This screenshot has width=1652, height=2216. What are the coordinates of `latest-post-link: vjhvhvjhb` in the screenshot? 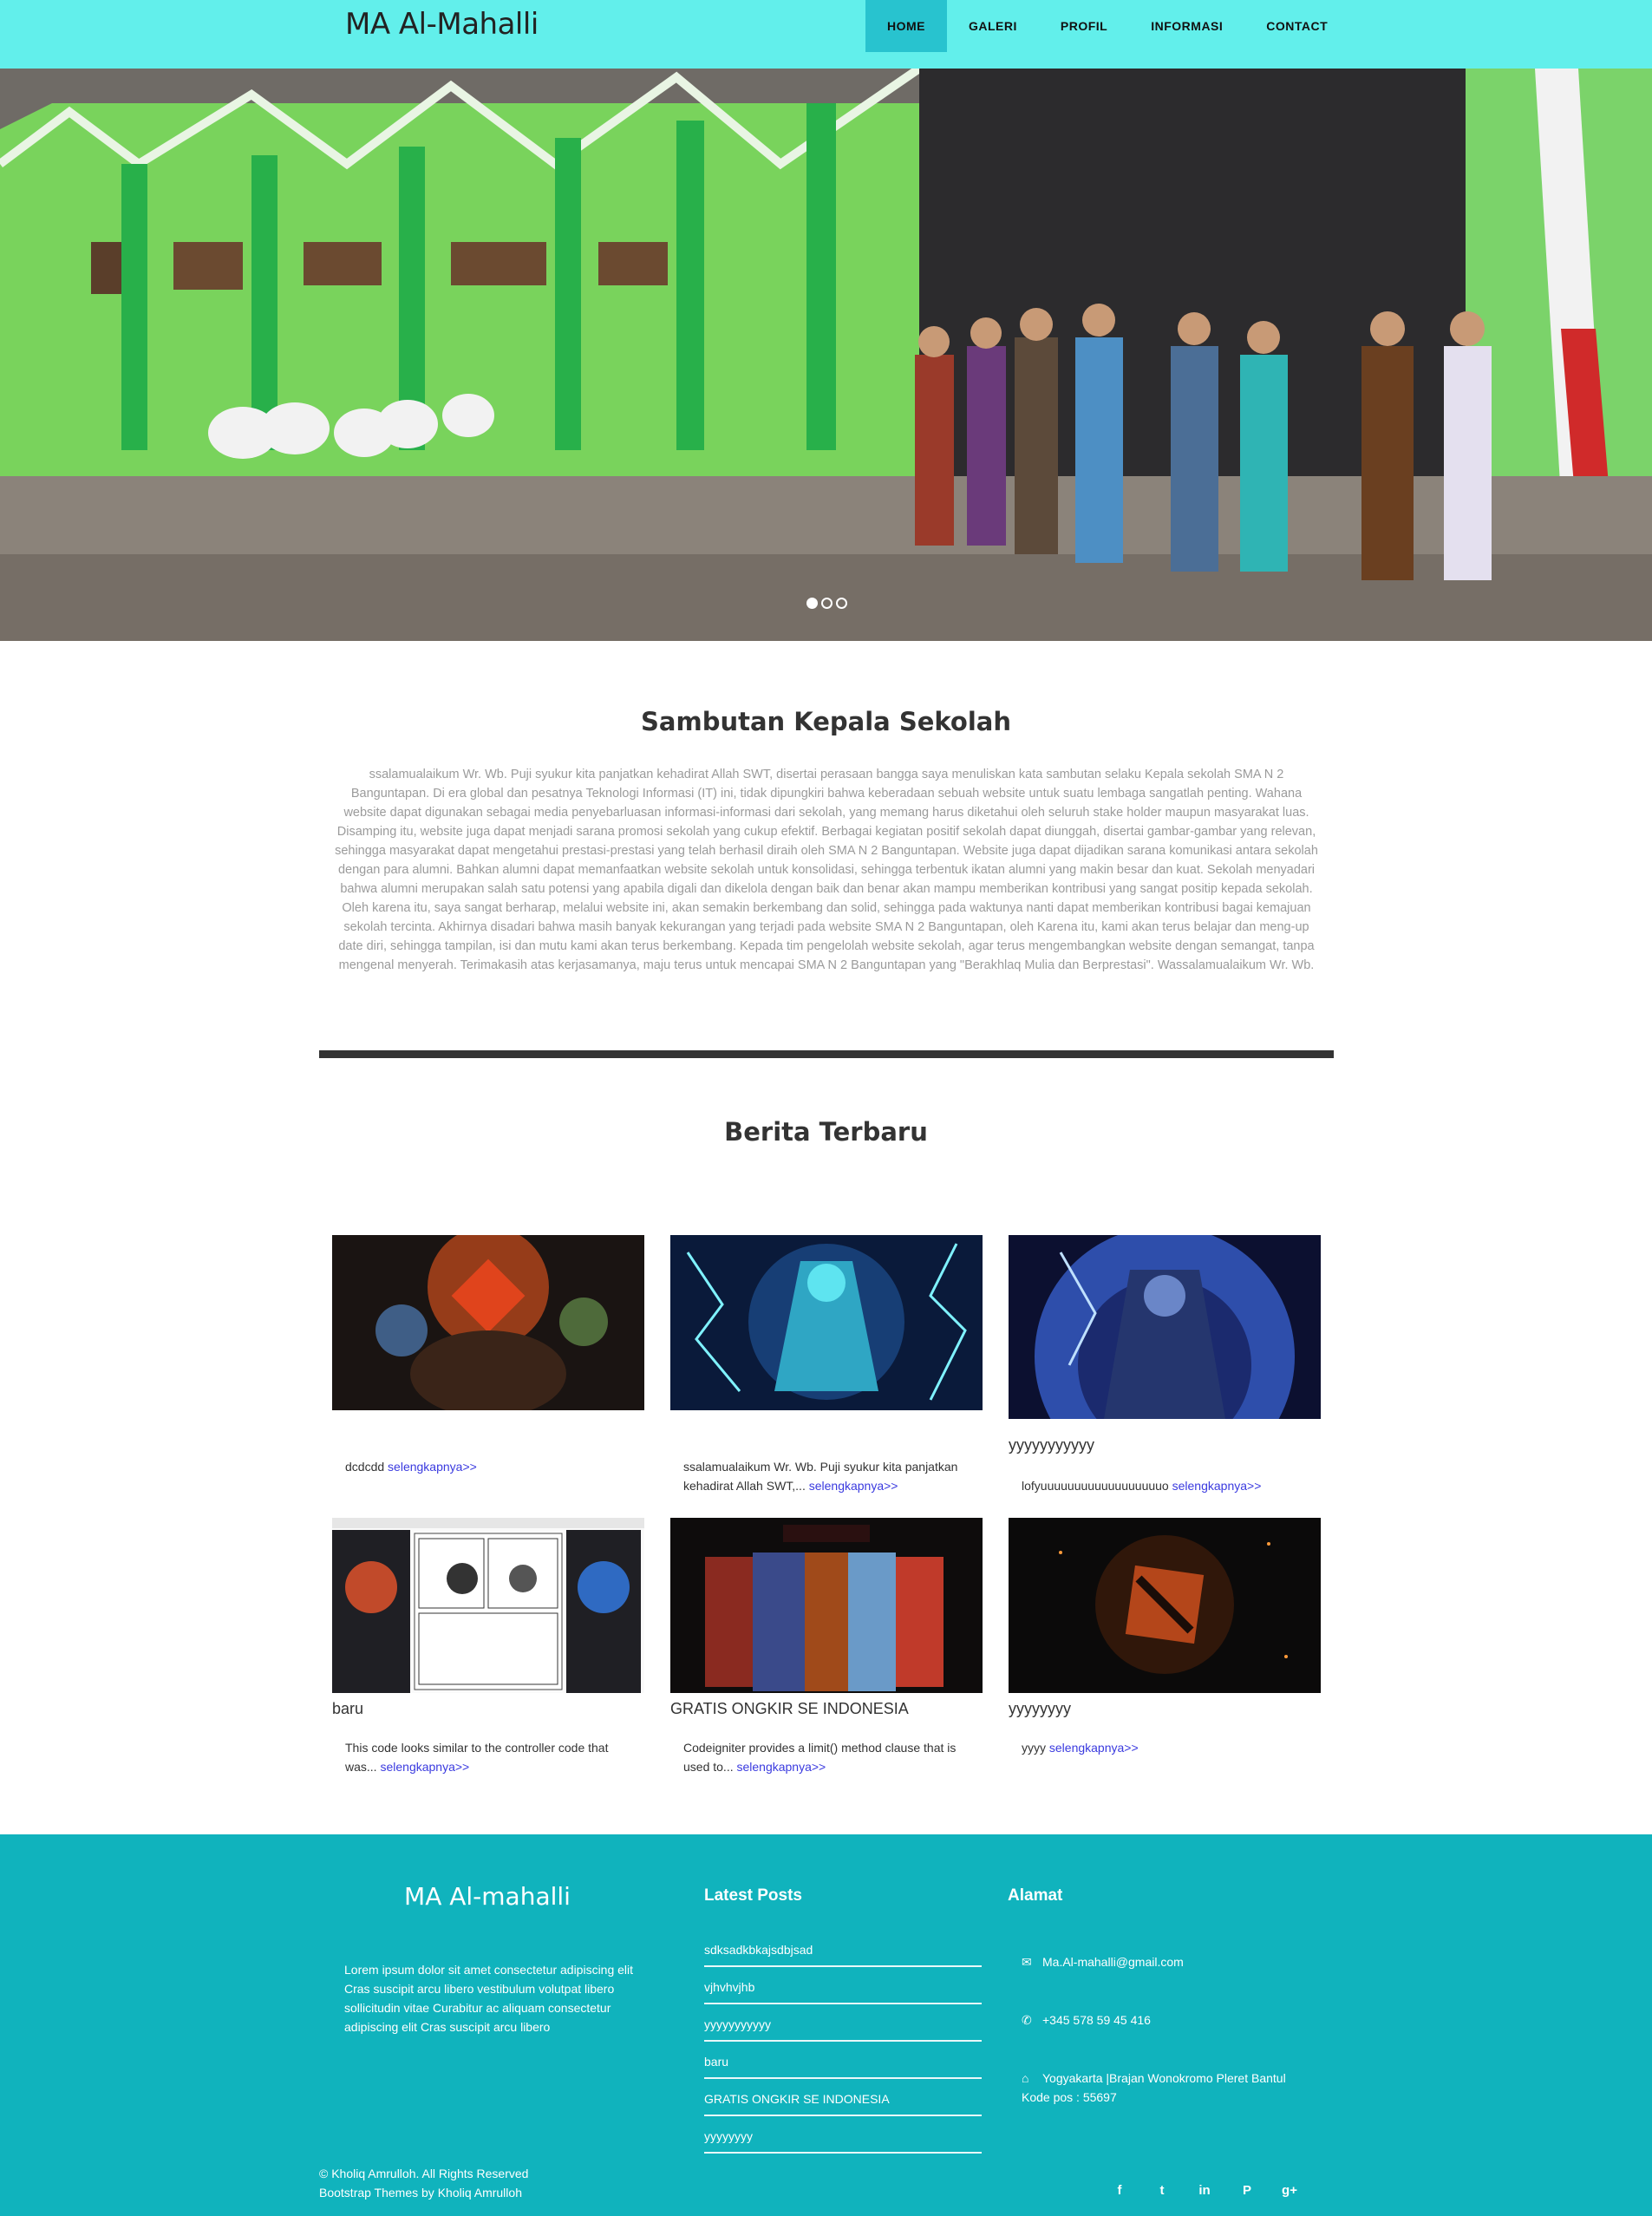 It's located at (843, 1985).